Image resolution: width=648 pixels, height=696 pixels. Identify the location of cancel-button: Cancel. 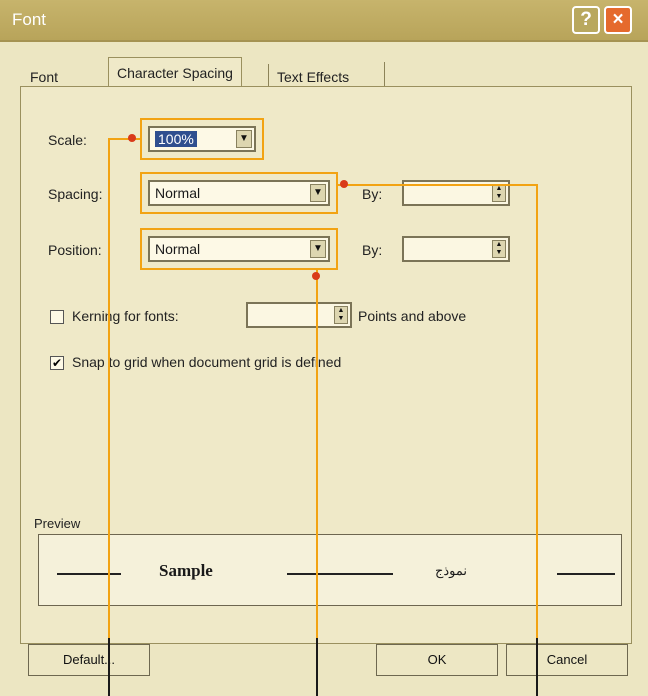
(567, 660).